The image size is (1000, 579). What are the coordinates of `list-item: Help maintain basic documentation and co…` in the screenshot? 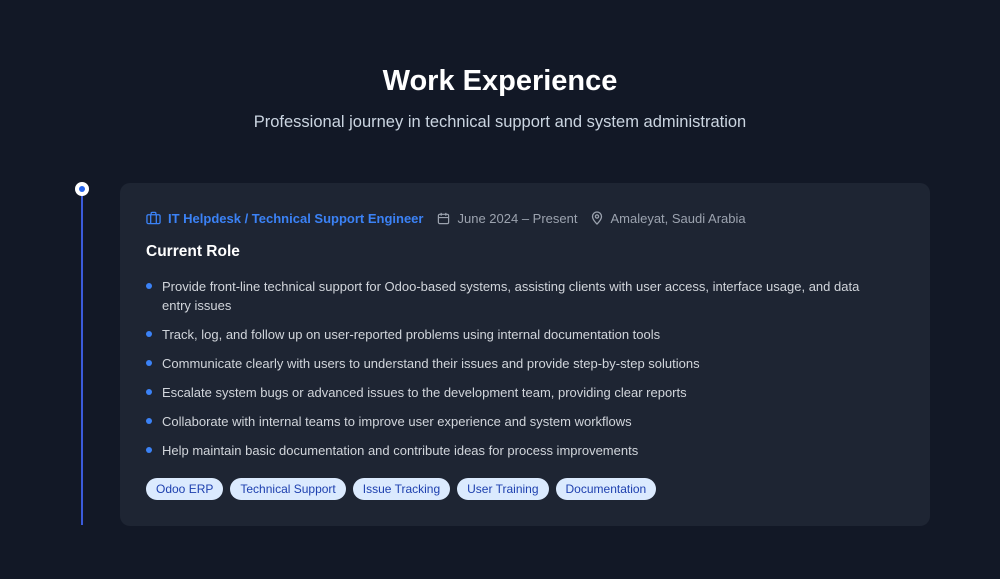 It's located at (516, 450).